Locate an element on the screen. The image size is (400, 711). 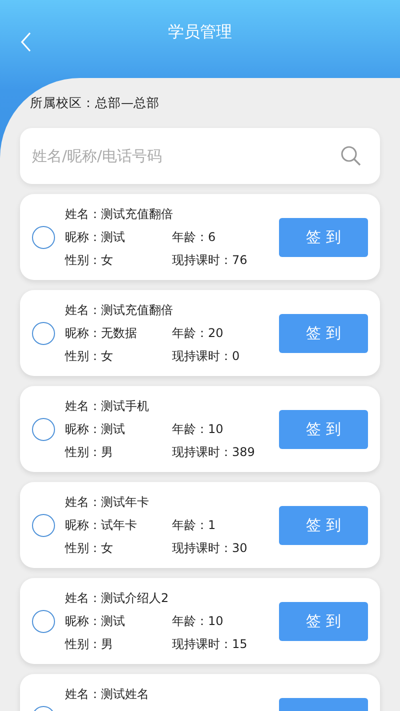
student-name: 姓名：测试手机 is located at coordinates (107, 406).